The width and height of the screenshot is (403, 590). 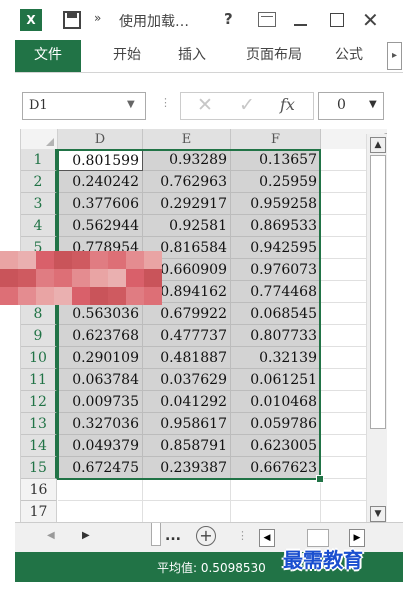 I want to click on row-header: 4, so click(x=39, y=226).